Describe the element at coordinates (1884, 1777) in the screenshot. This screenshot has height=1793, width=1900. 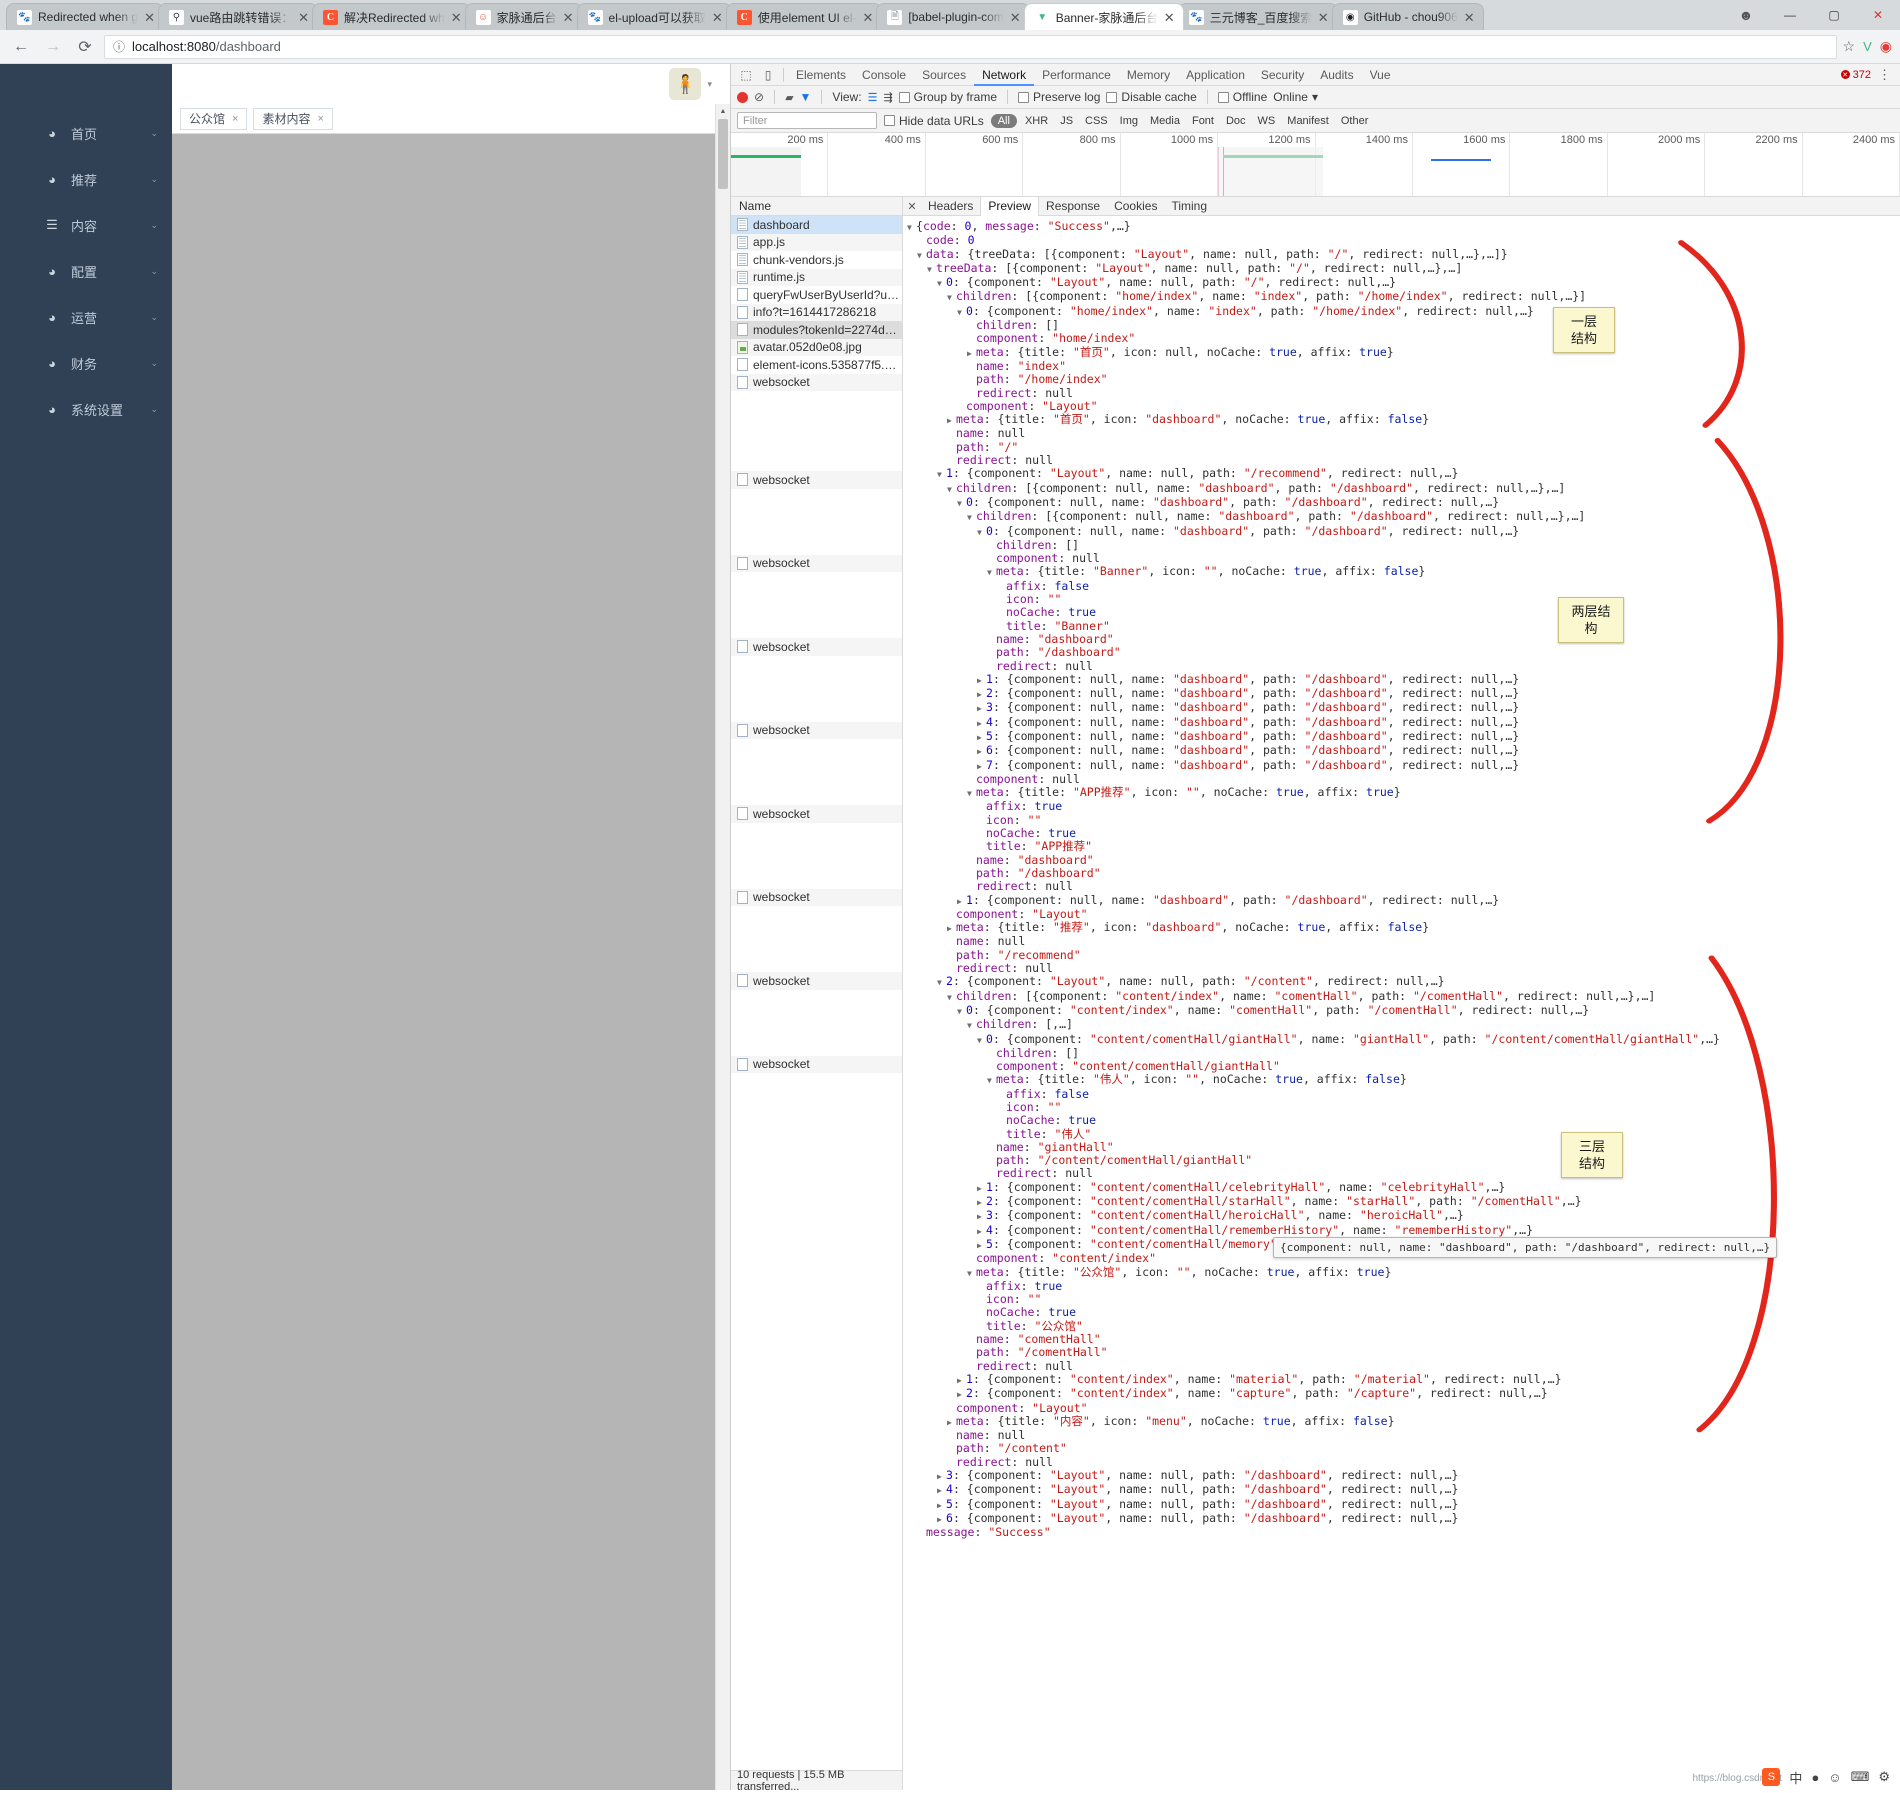
I see `ime-settings-icon: ⚙` at that location.